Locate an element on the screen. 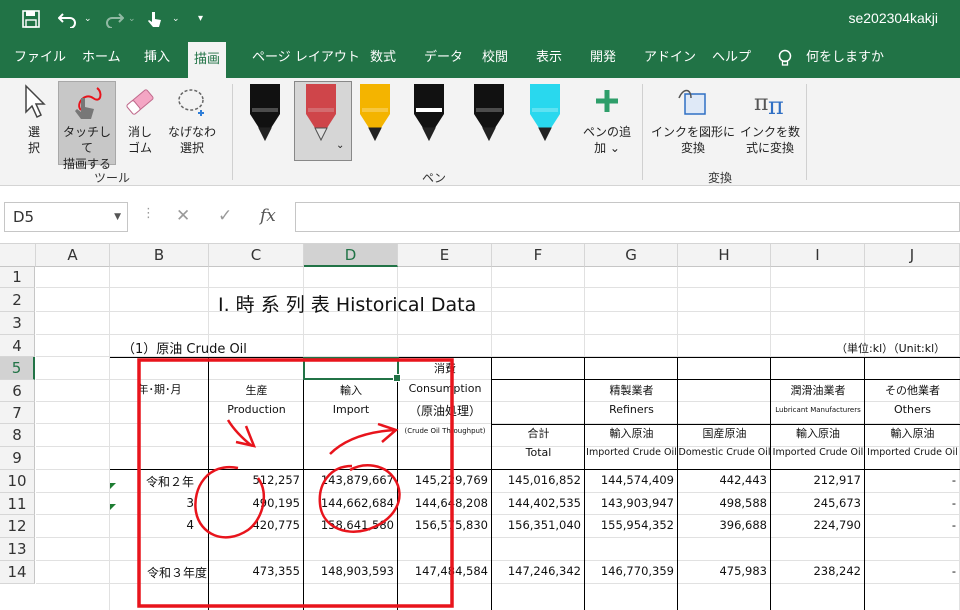  row-header-8: 8 is located at coordinates (17, 435).